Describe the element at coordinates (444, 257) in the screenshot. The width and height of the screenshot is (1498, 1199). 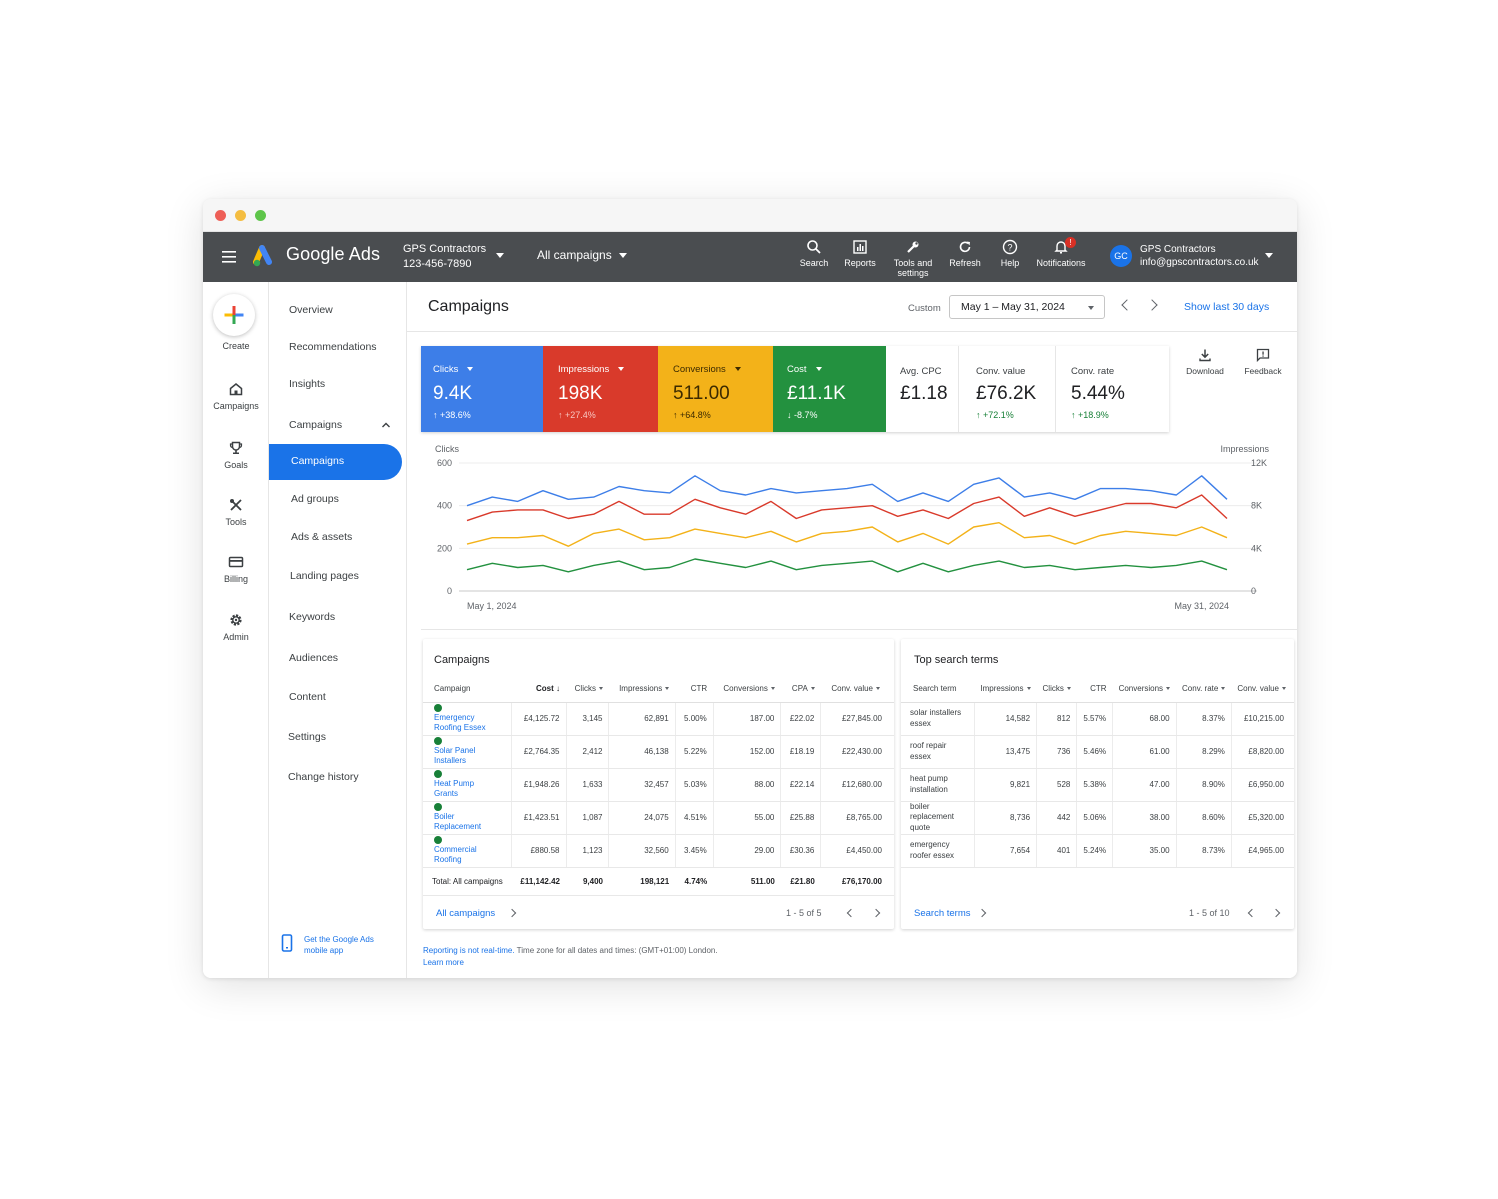
I see `account-switcher: GPS Contractors 123-456-7890` at that location.